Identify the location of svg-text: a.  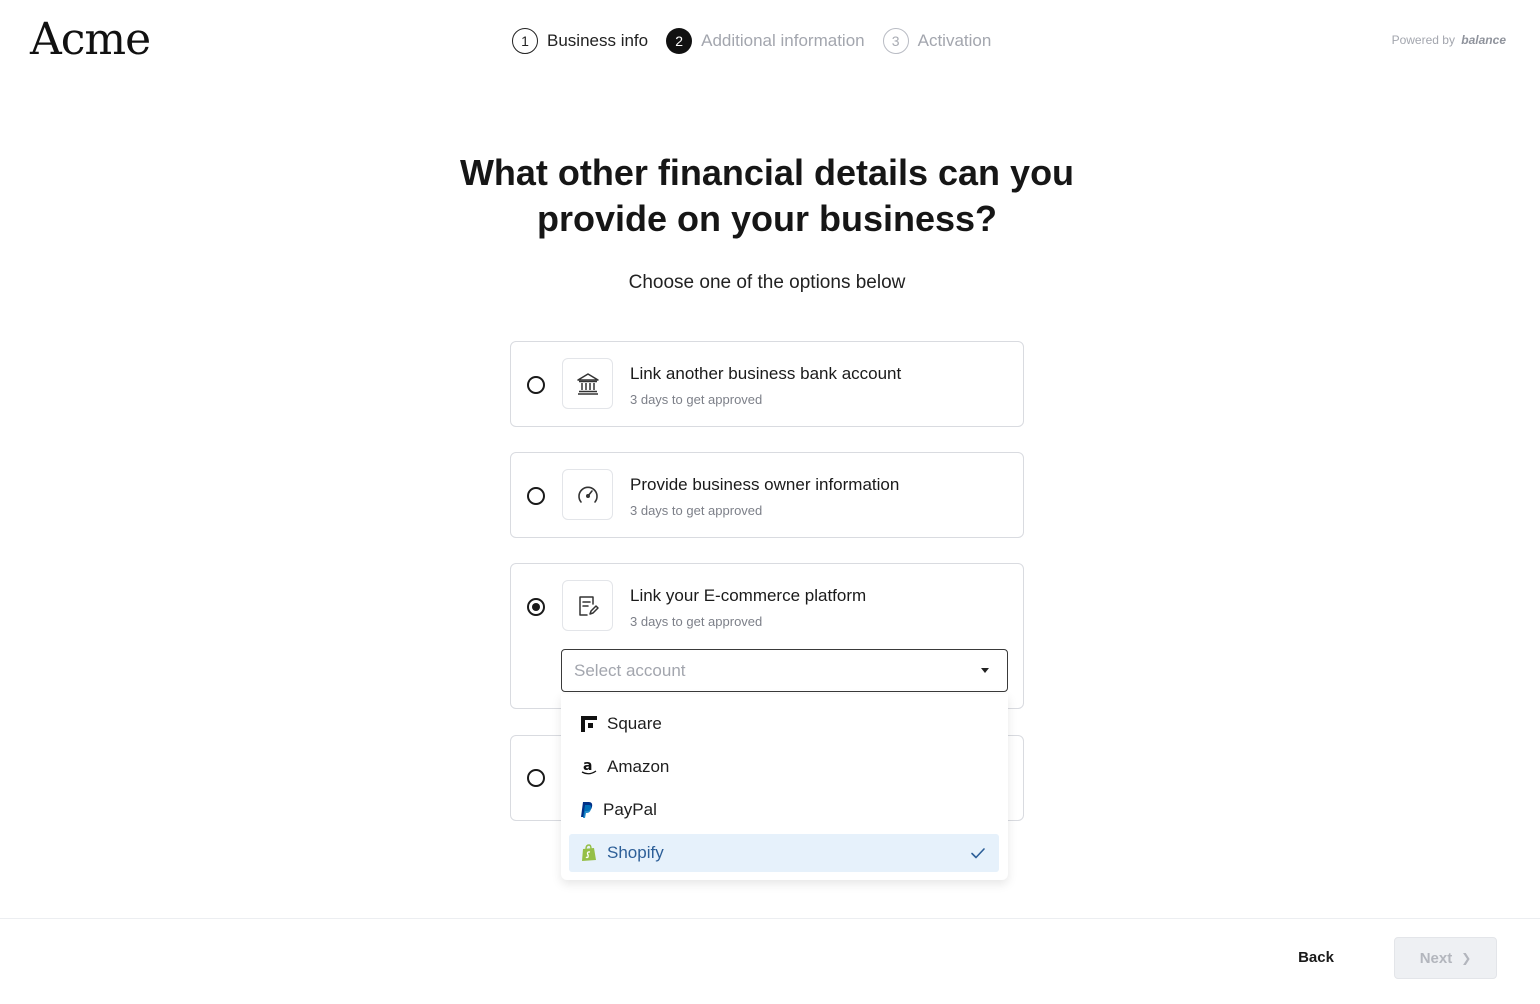
(587, 766).